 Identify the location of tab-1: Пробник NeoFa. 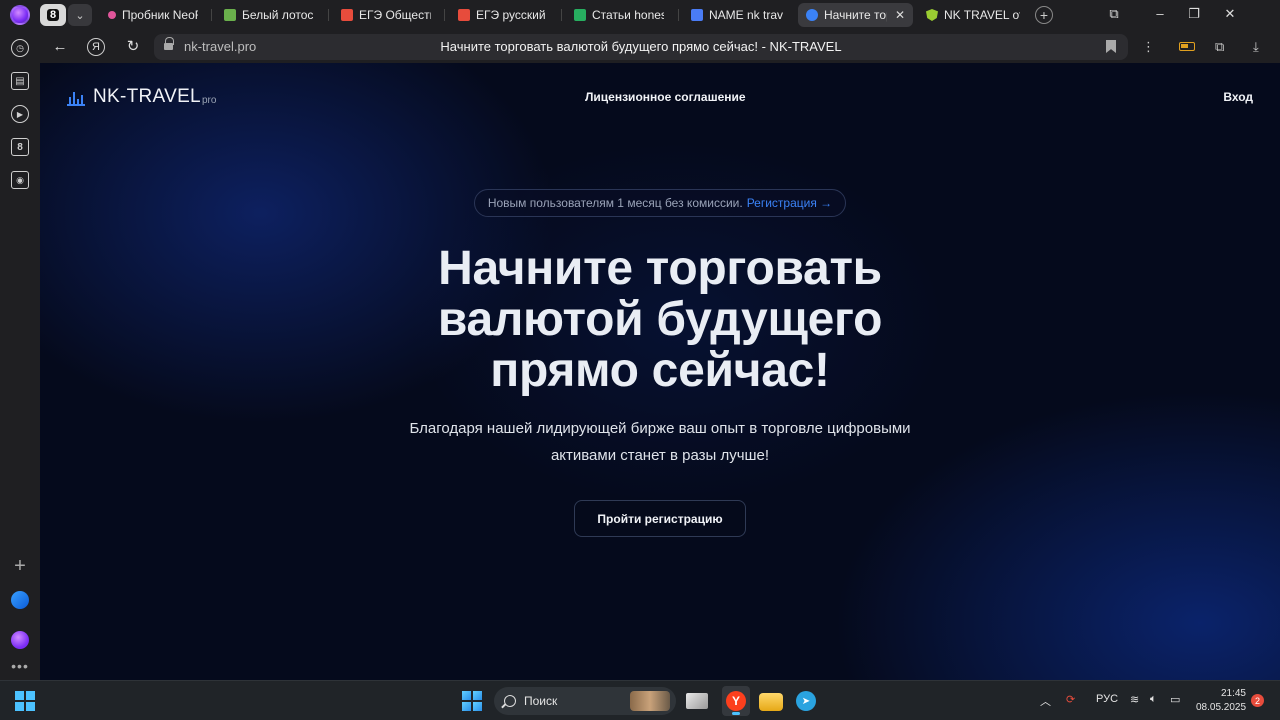
(153, 15).